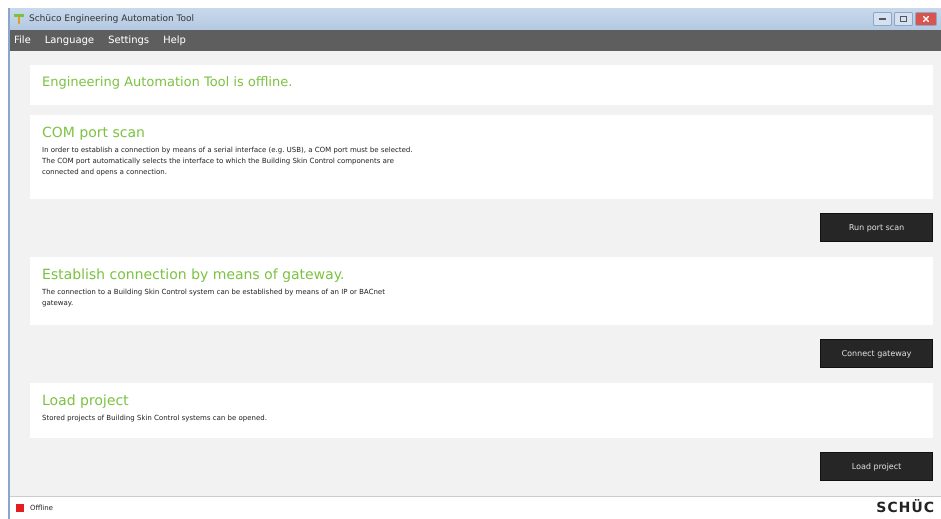 The height and width of the screenshot is (519, 941). I want to click on action-button: Run port scan, so click(876, 227).